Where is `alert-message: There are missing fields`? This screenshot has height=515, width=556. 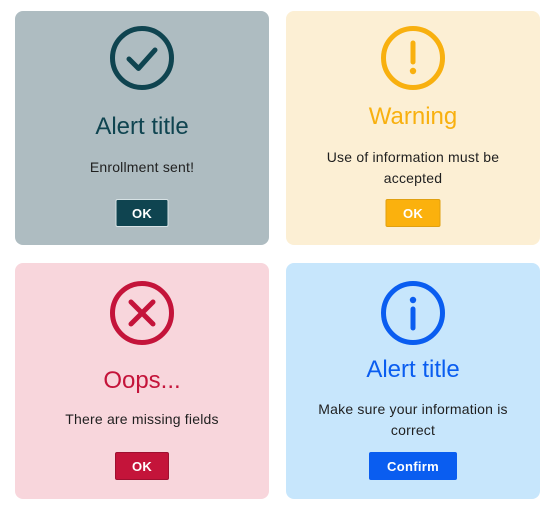 alert-message: There are missing fields is located at coordinates (142, 419).